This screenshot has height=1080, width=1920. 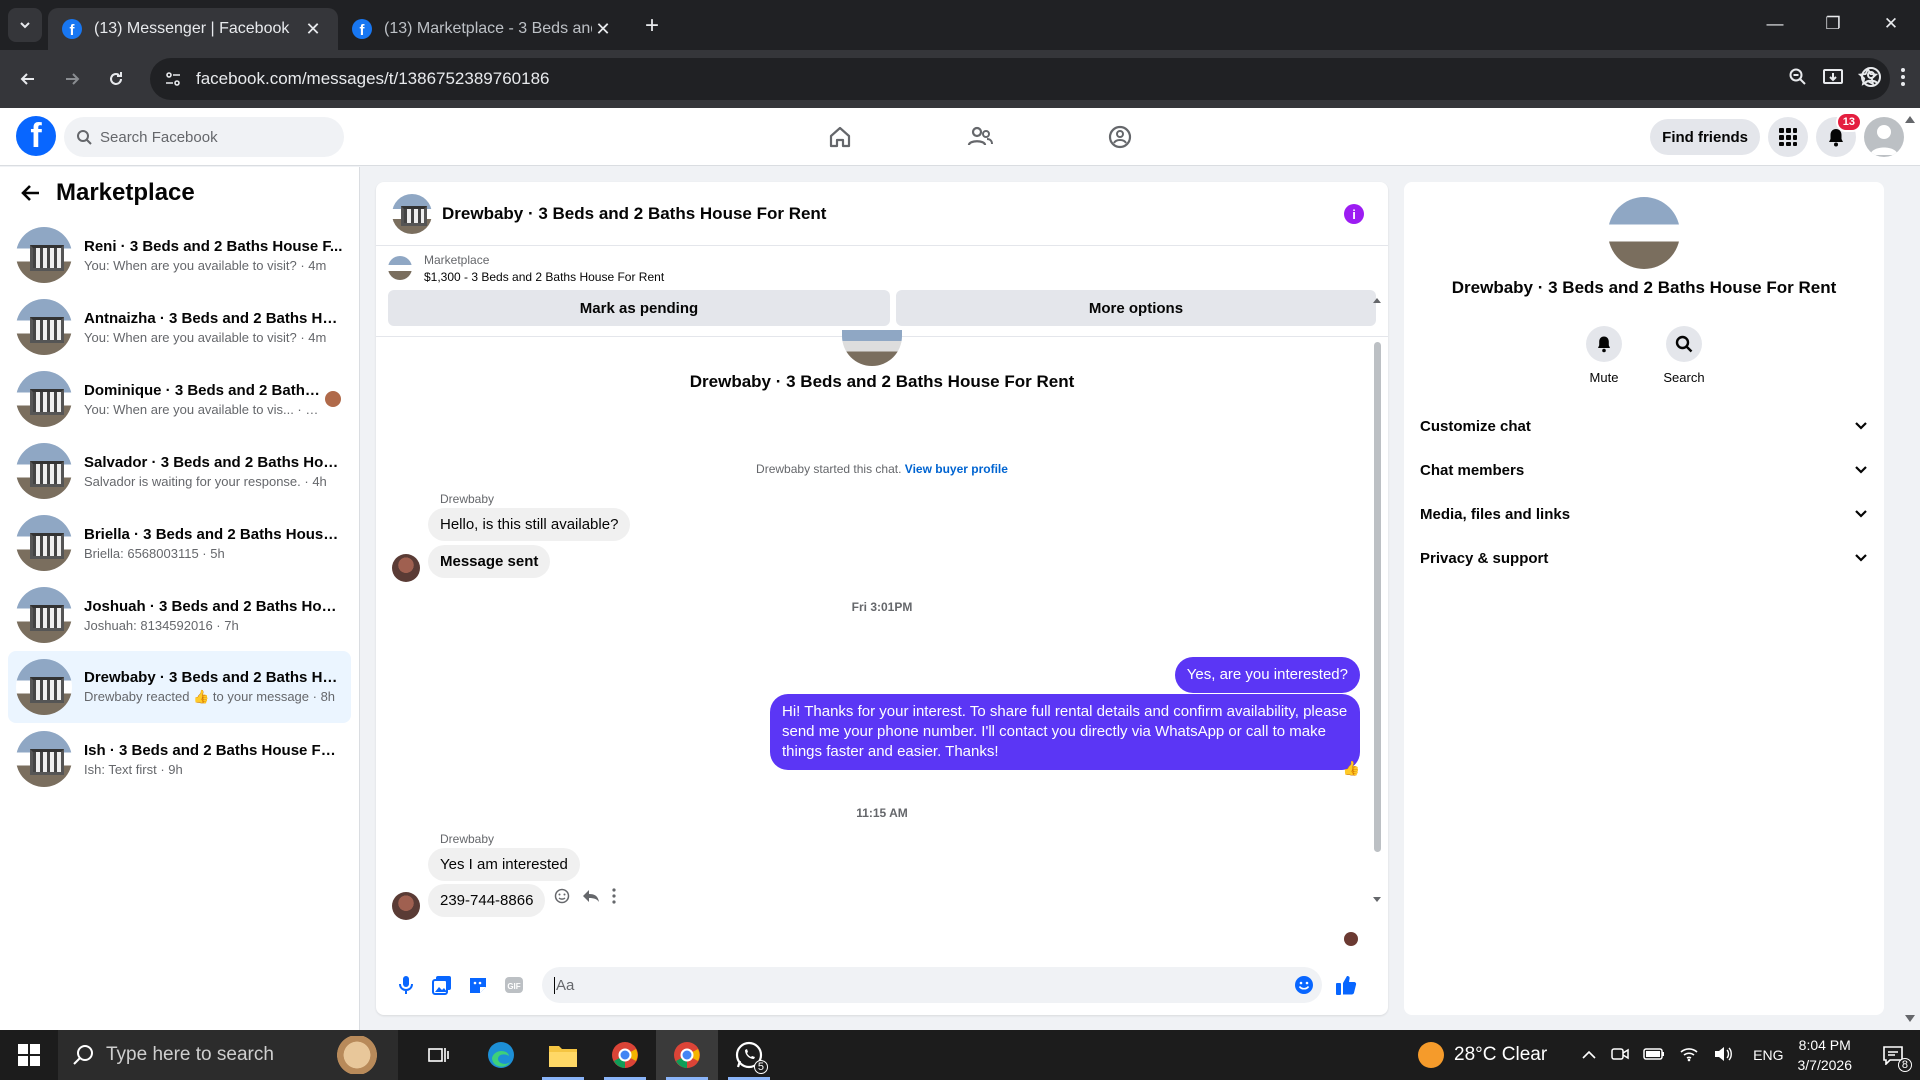 What do you see at coordinates (1604, 344) in the screenshot?
I see `bell-icon` at bounding box center [1604, 344].